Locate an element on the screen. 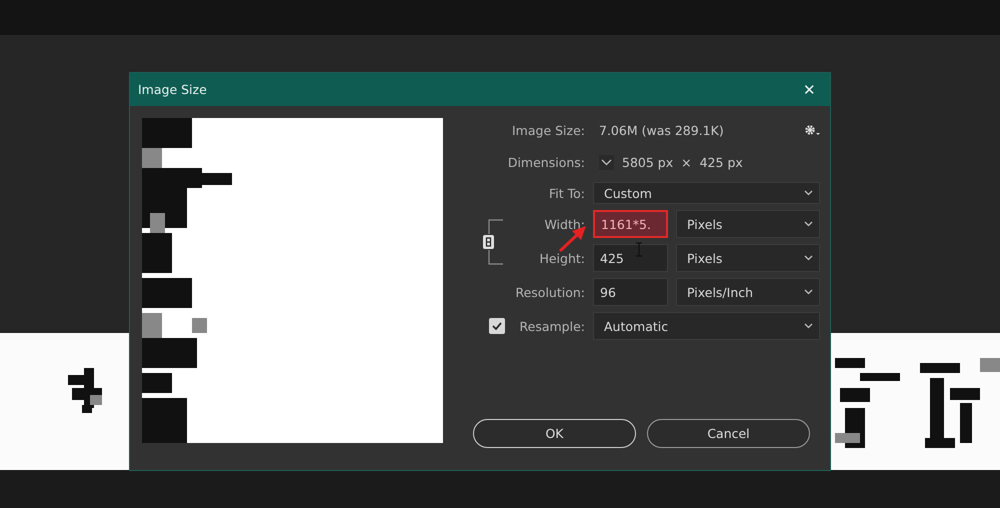 The image size is (1000, 508). image-size-label: Image Size: is located at coordinates (548, 130).